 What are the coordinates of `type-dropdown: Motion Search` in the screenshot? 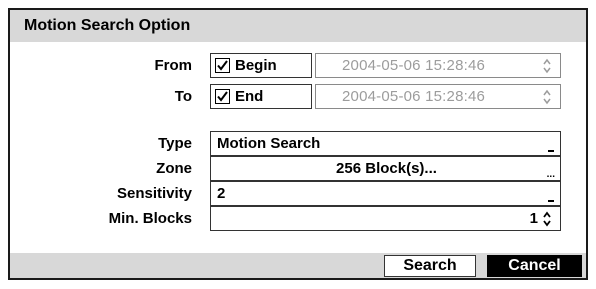 It's located at (385, 143).